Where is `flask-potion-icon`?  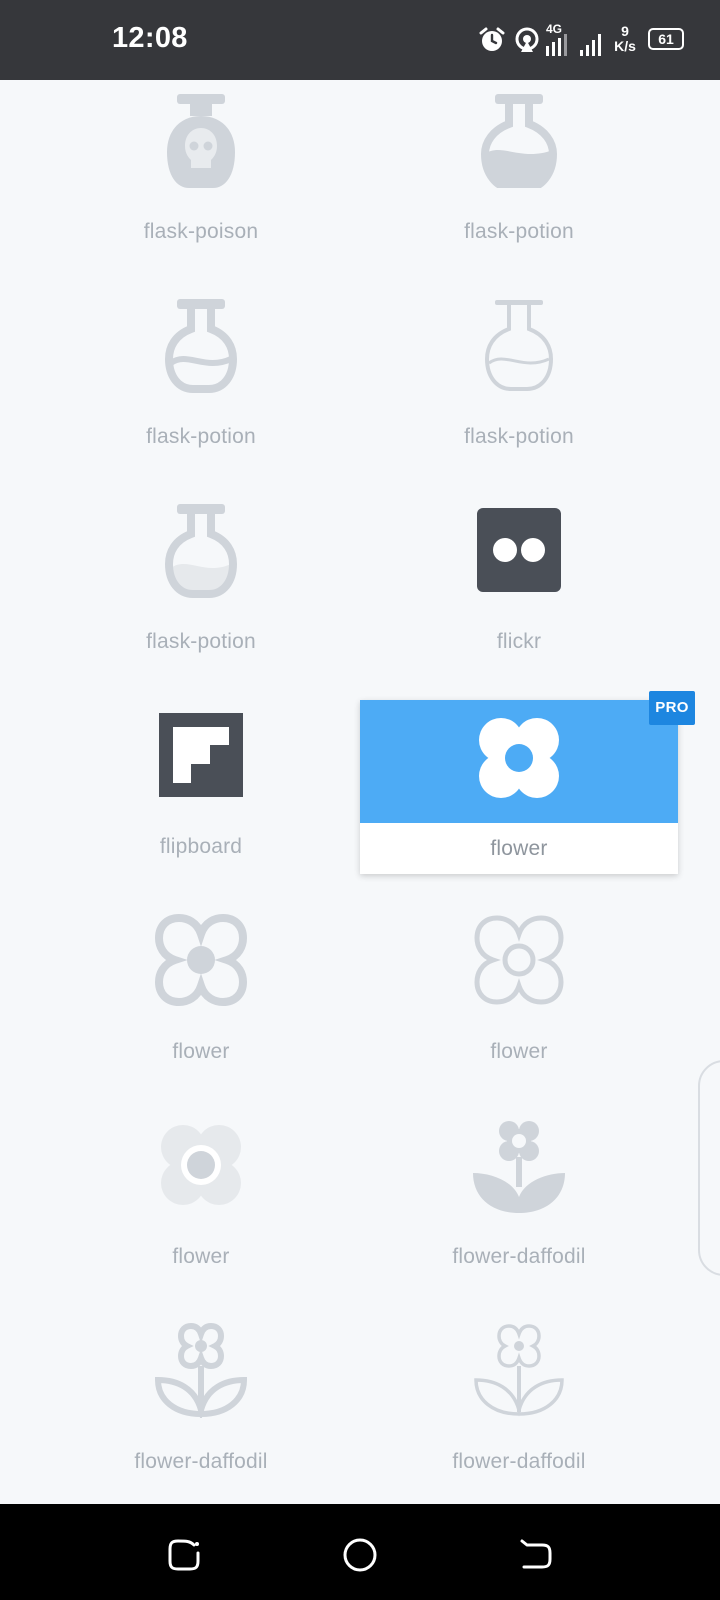
flask-potion-icon is located at coordinates (519, 141).